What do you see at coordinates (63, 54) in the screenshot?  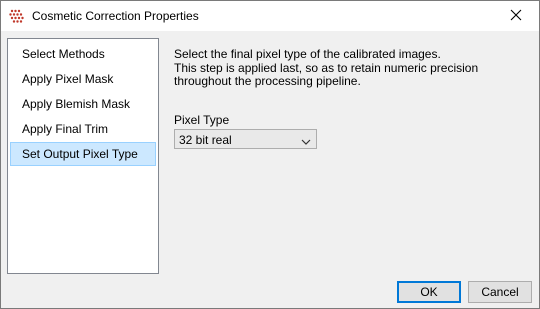 I see `step-label: Select Methods` at bounding box center [63, 54].